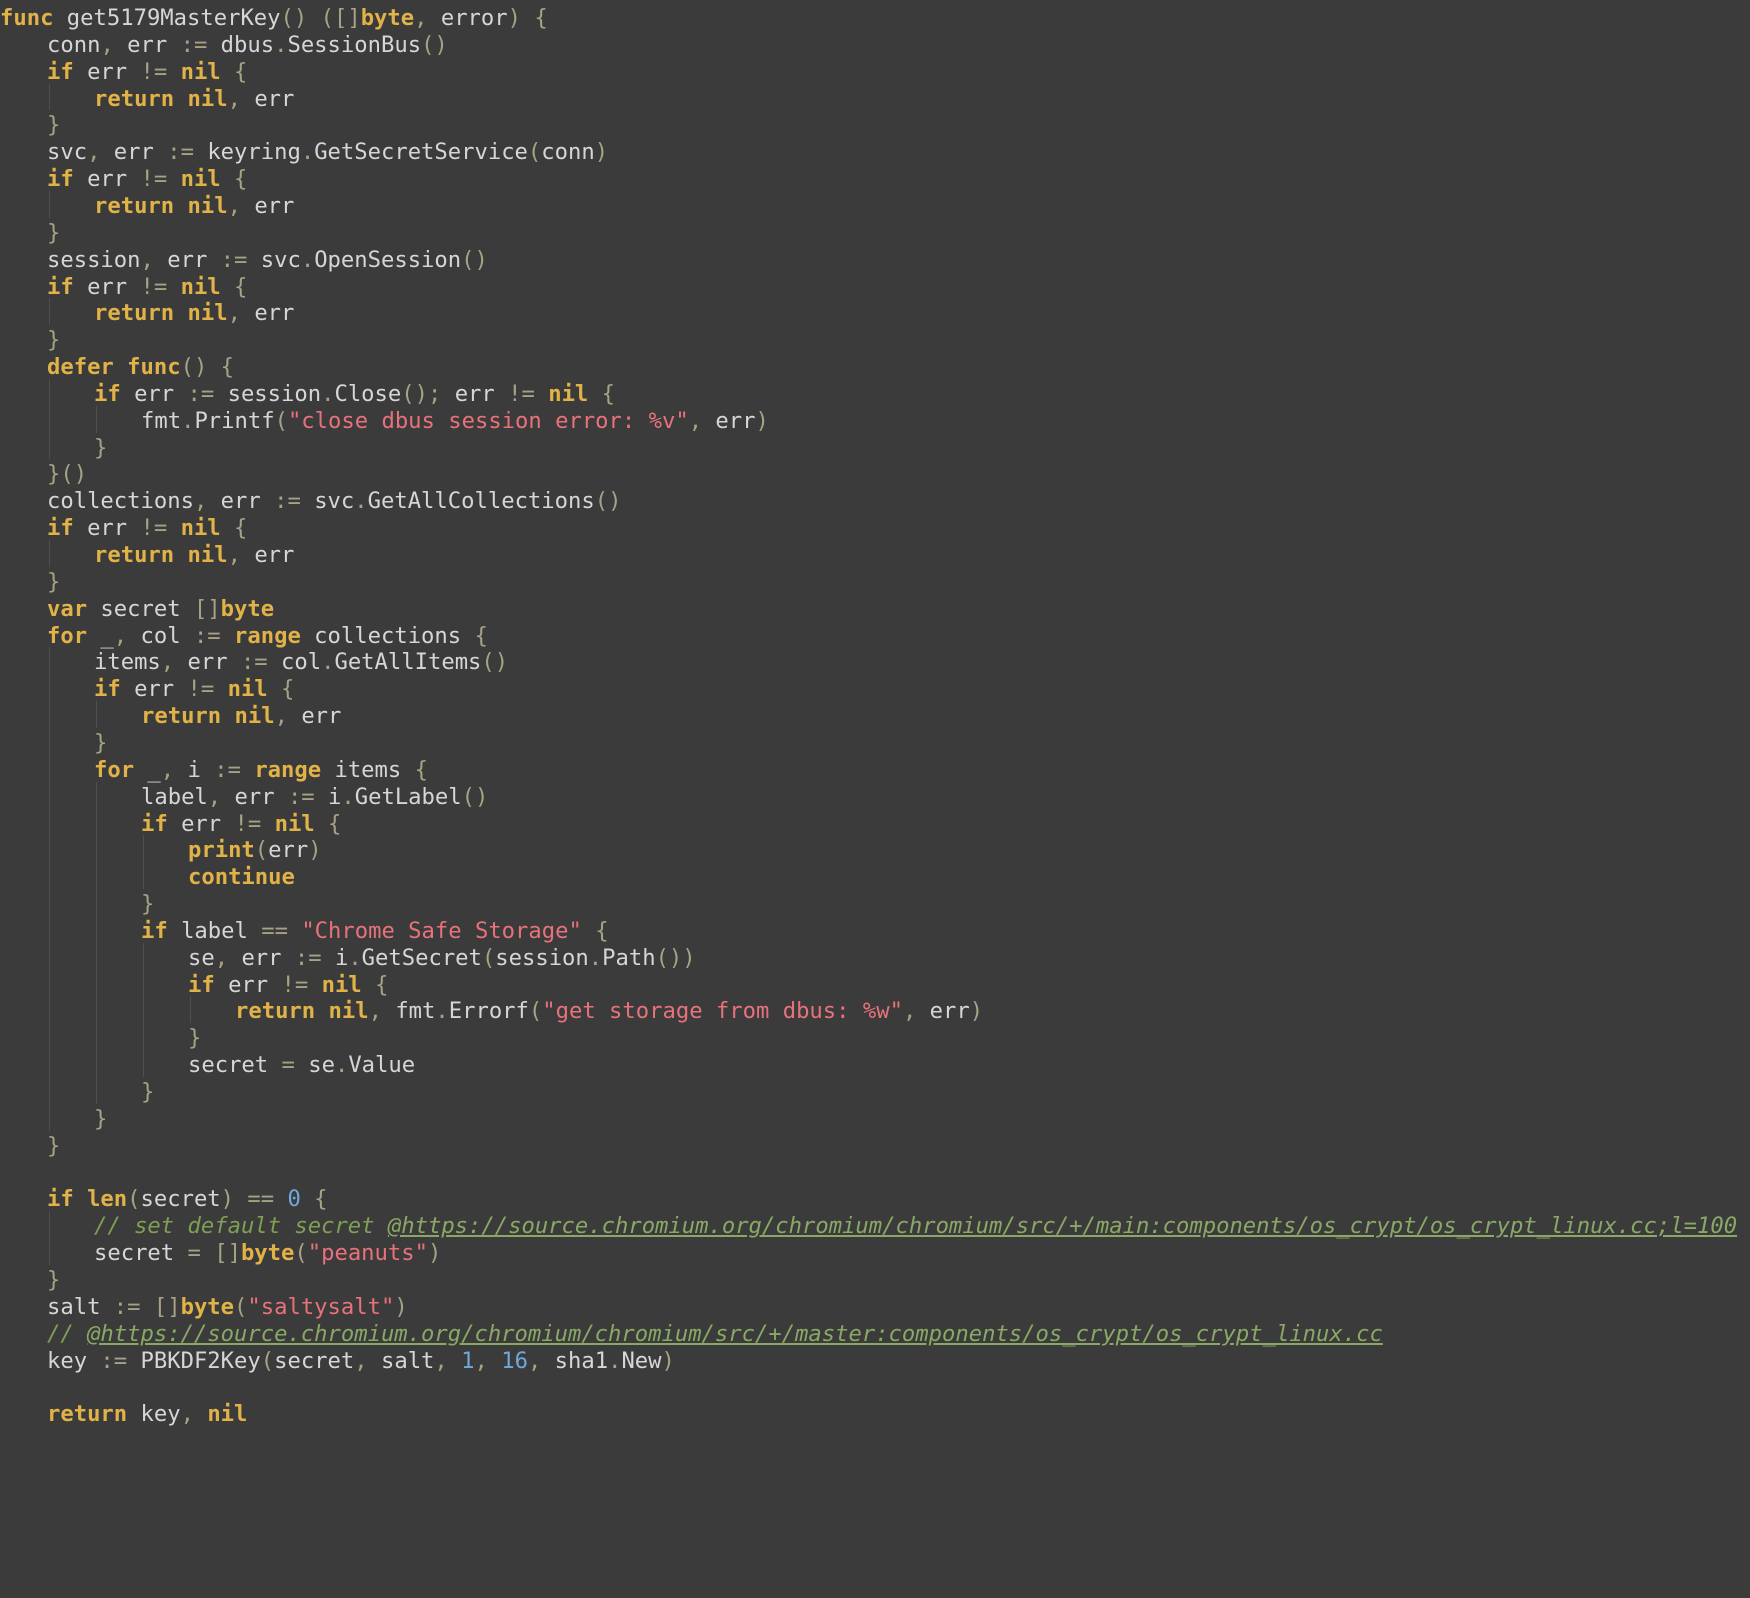 This screenshot has width=1750, height=1598. What do you see at coordinates (294, 1199) in the screenshot?
I see `code-token: 0` at bounding box center [294, 1199].